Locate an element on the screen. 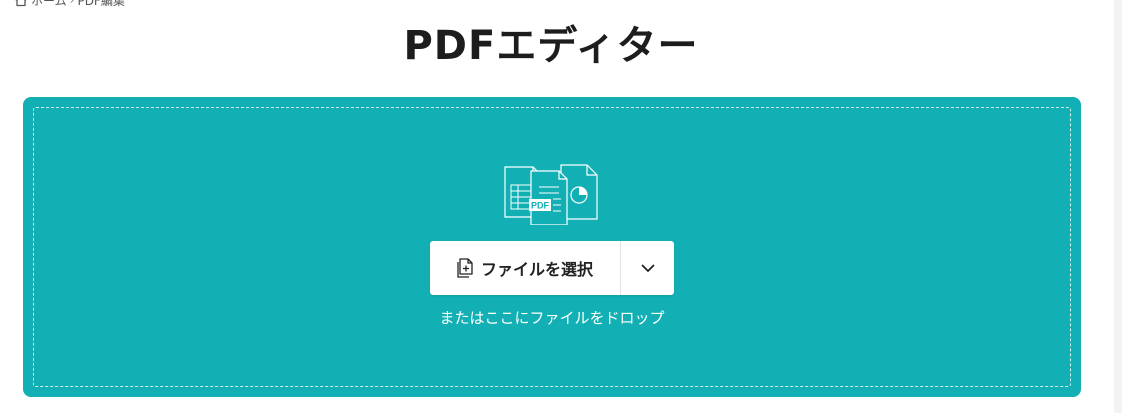 The width and height of the screenshot is (1122, 413). choose-file-label: ファイルを選択 is located at coordinates (536, 269).